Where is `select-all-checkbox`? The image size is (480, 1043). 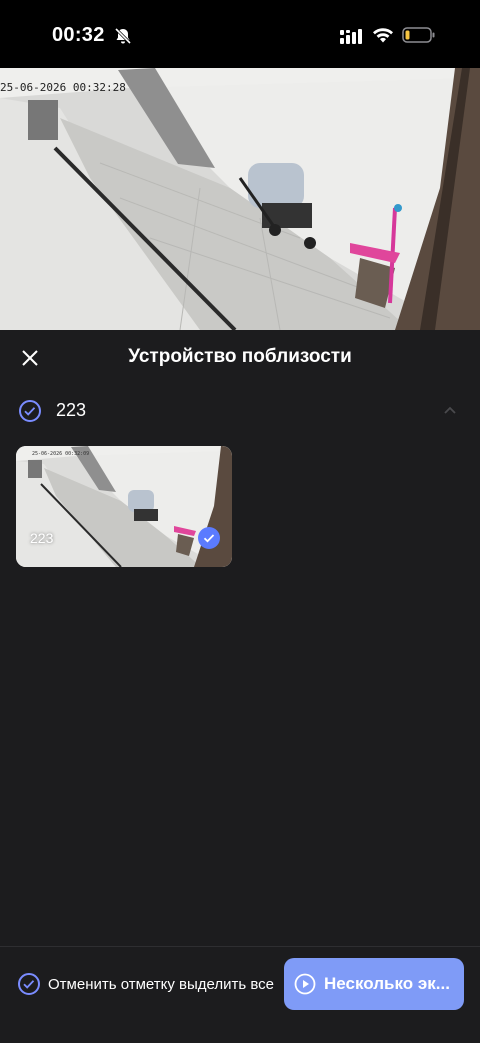
select-all-checkbox is located at coordinates (29, 984).